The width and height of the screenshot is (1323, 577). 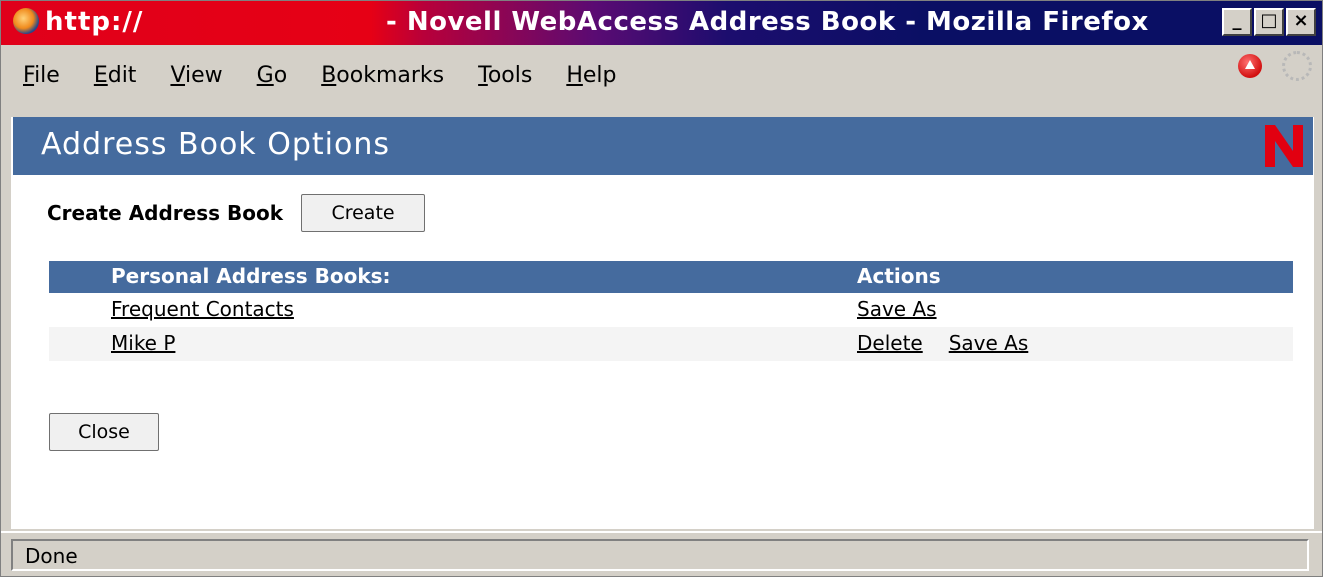 What do you see at coordinates (591, 75) in the screenshot?
I see `menu-help: Help` at bounding box center [591, 75].